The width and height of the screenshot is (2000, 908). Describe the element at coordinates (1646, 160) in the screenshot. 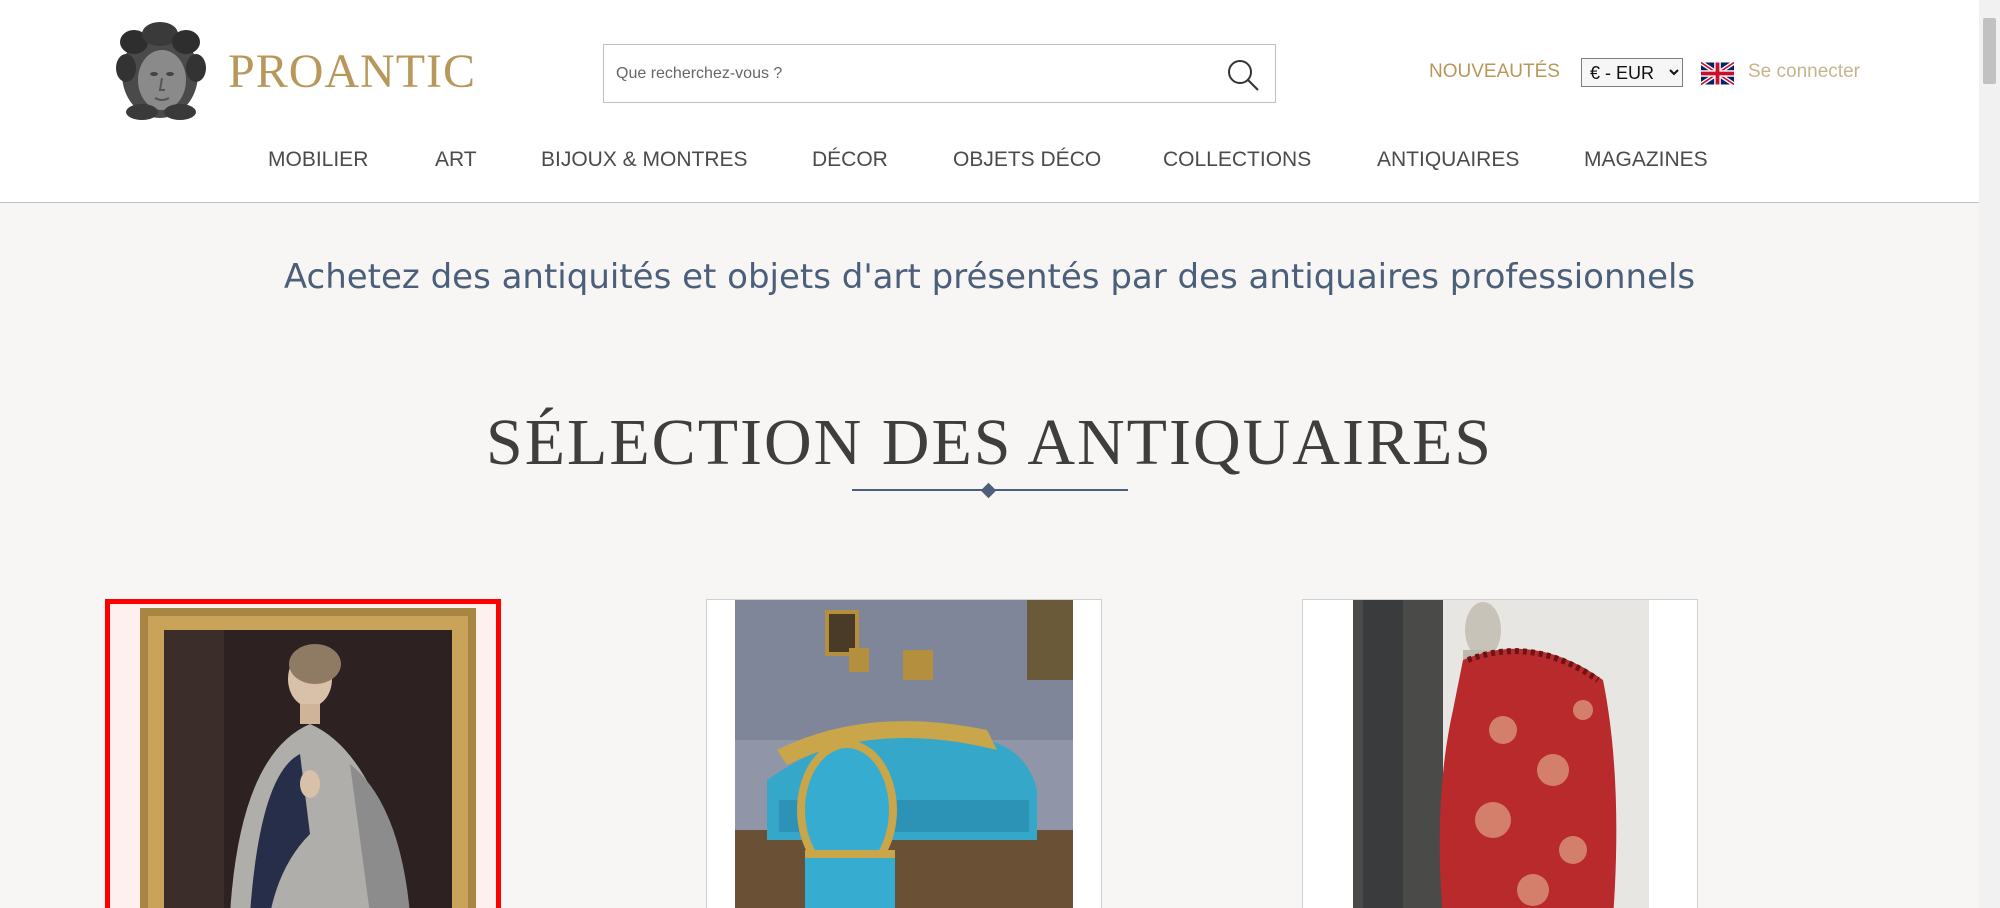

I see `nav-item-magazines: MAGAZINES` at that location.